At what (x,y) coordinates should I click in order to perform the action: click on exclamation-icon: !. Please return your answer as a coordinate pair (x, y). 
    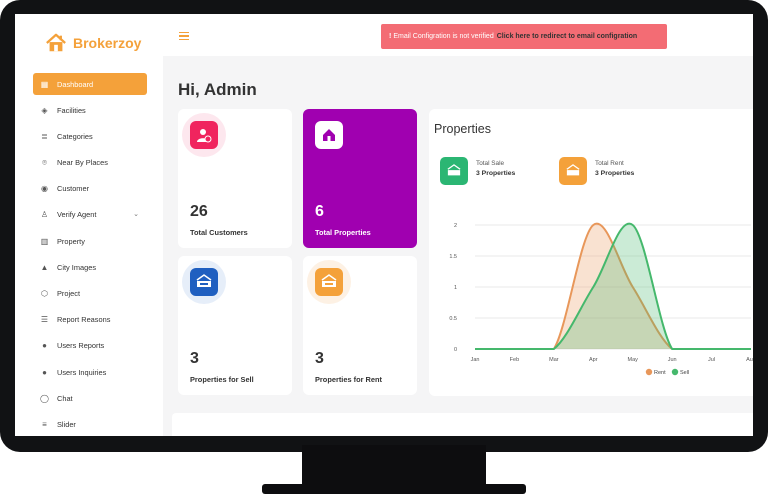
    Looking at the image, I should click on (390, 36).